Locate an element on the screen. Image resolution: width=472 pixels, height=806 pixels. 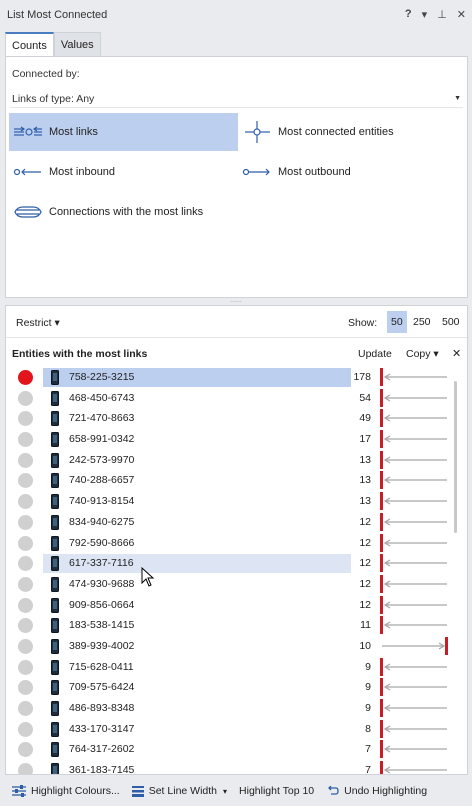
update-button: Update is located at coordinates (375, 354).